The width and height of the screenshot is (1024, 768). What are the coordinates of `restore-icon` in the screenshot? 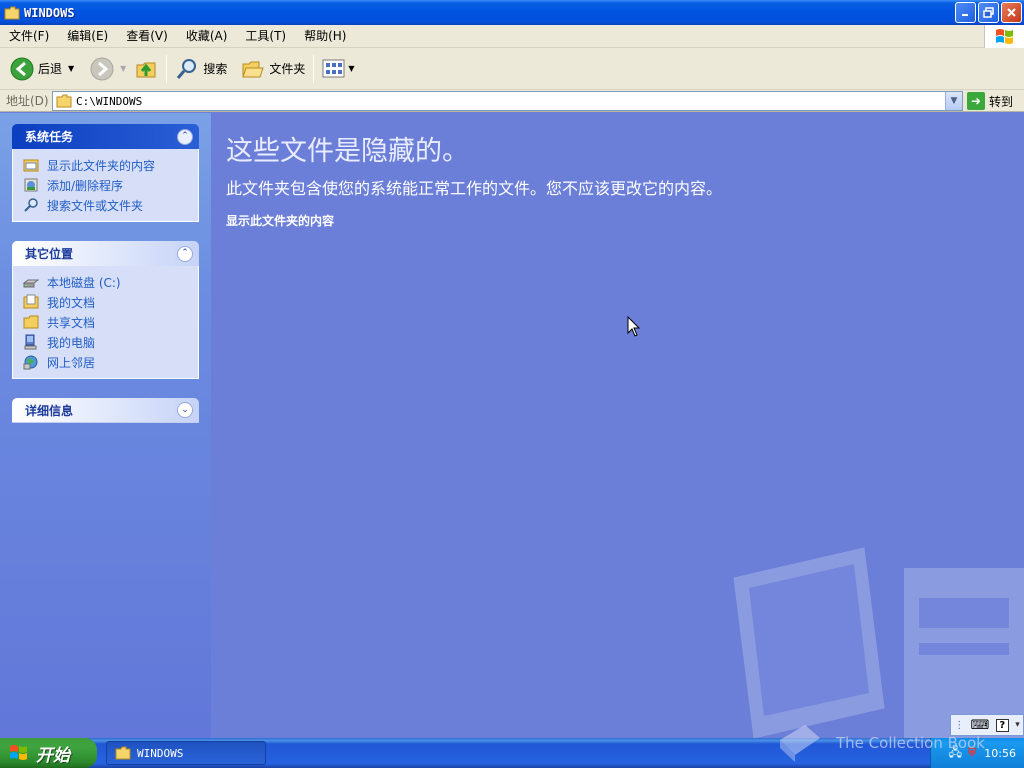 It's located at (988, 12).